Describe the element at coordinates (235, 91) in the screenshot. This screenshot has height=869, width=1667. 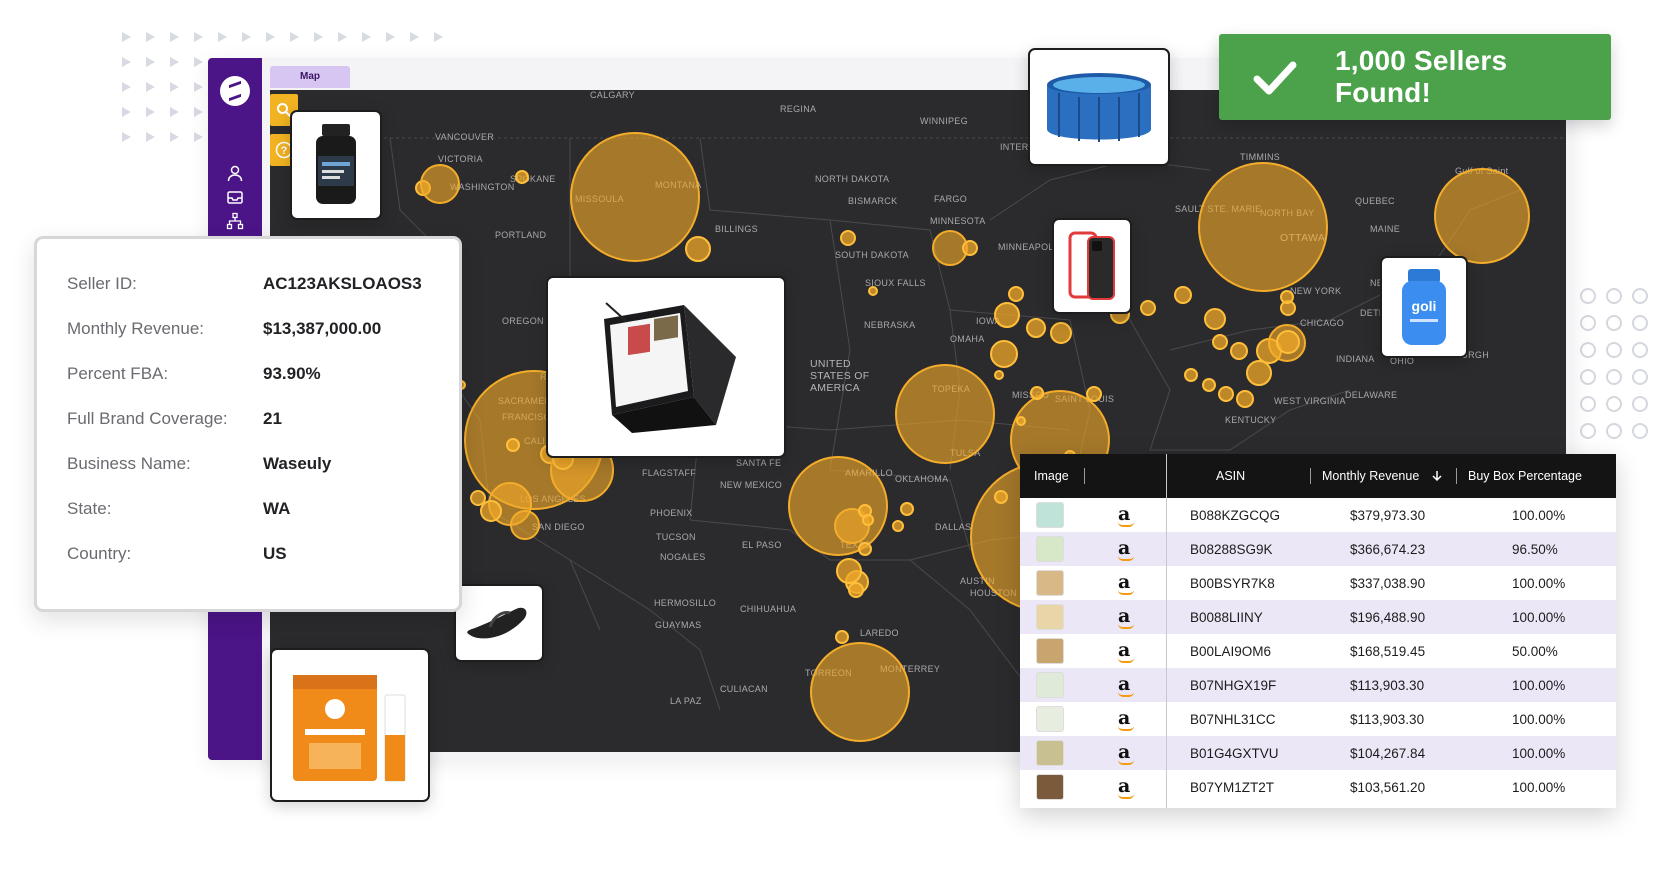
I see `app-logo-icon` at that location.